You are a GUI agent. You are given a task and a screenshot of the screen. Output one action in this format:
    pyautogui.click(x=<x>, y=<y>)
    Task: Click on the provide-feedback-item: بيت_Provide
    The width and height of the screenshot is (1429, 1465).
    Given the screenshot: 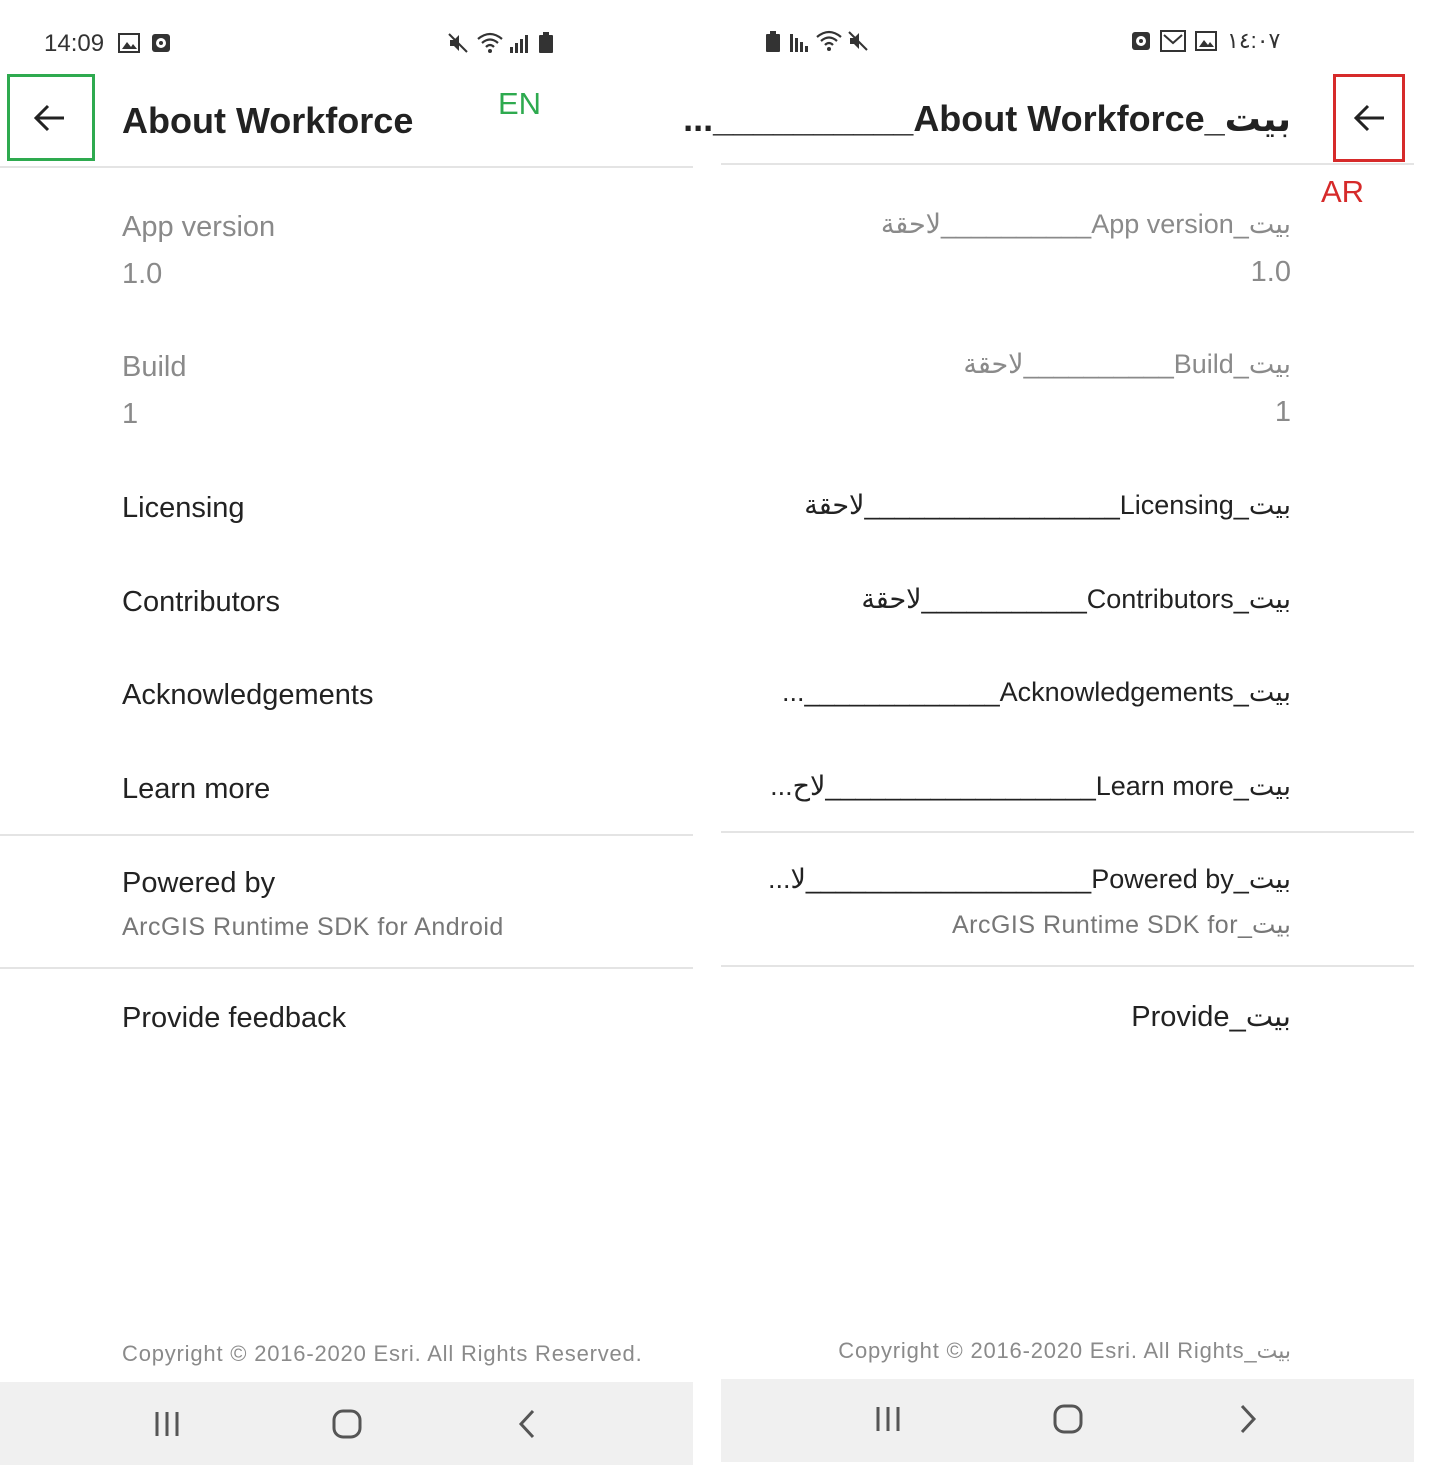 What is the action you would take?
    pyautogui.click(x=1016, y=1016)
    